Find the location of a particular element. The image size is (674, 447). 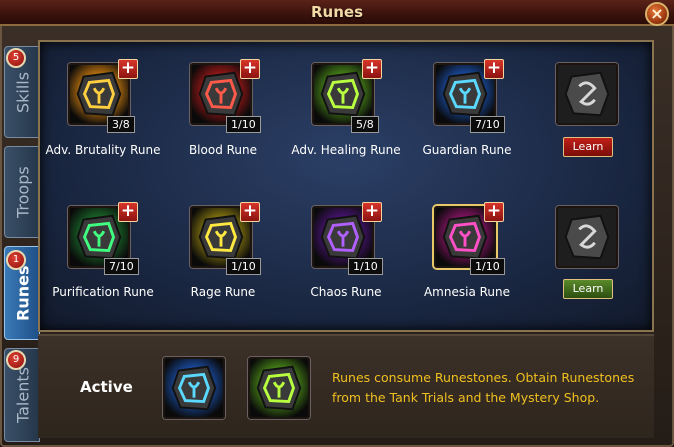

rune-name: Purification Rune is located at coordinates (103, 292).